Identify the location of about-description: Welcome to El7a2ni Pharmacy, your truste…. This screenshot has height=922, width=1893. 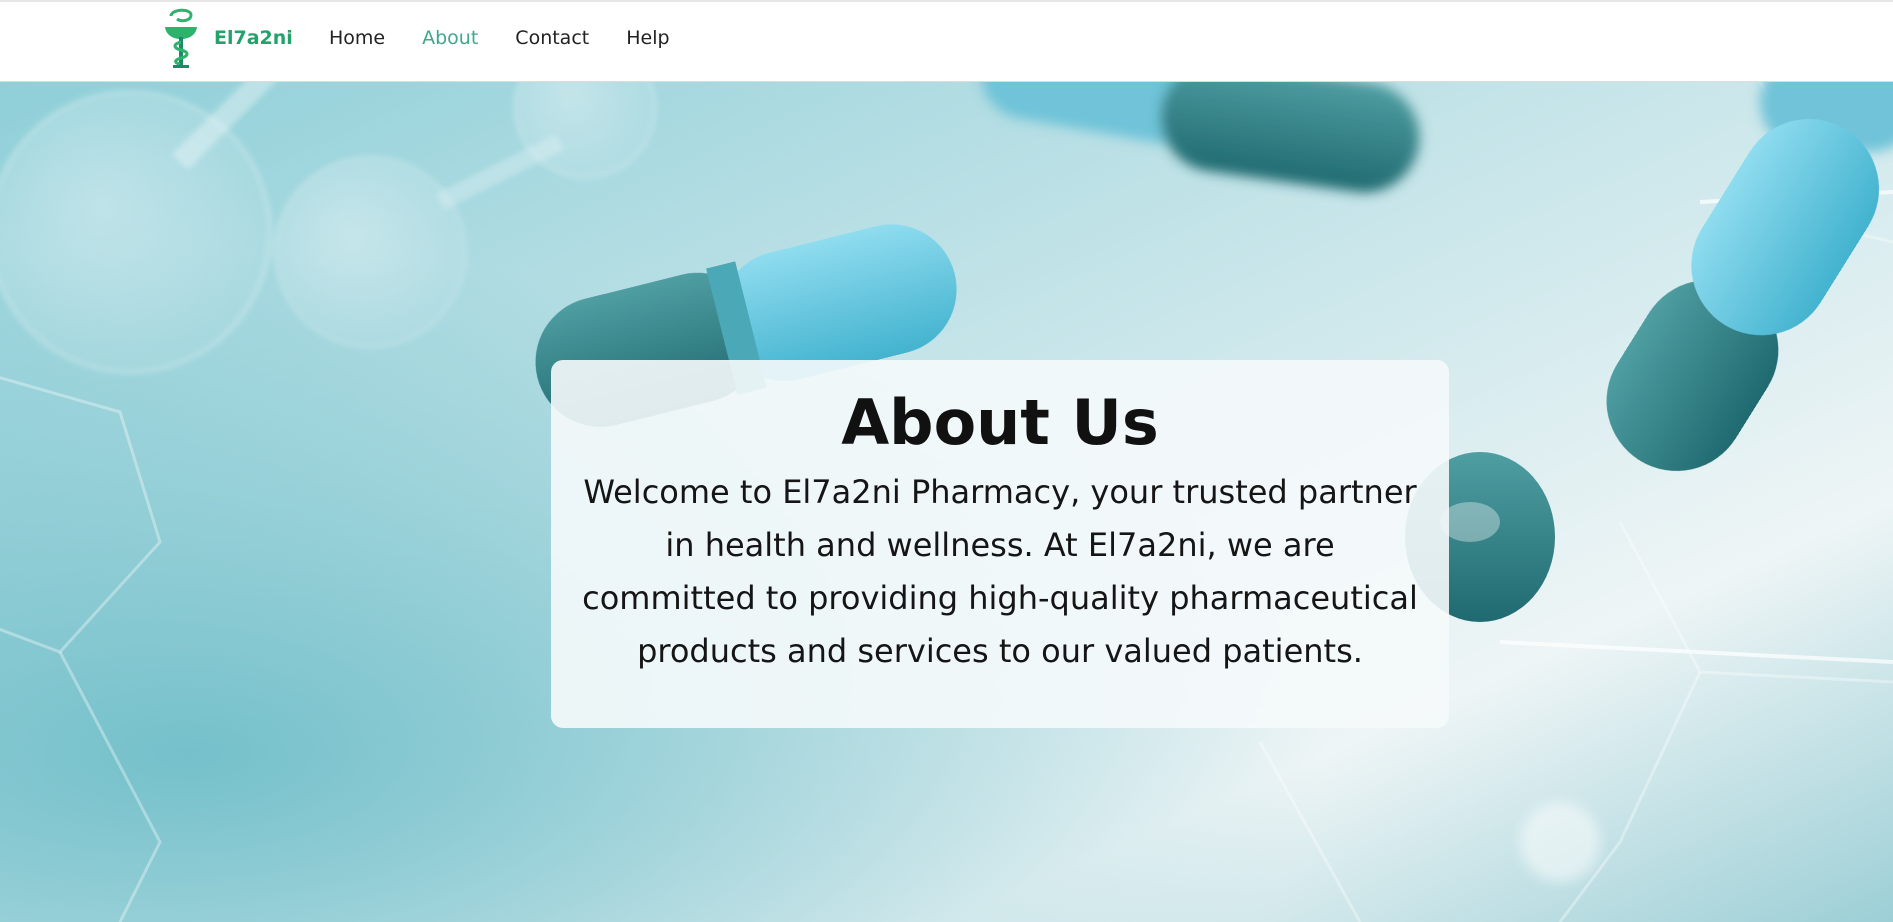
(1000, 571).